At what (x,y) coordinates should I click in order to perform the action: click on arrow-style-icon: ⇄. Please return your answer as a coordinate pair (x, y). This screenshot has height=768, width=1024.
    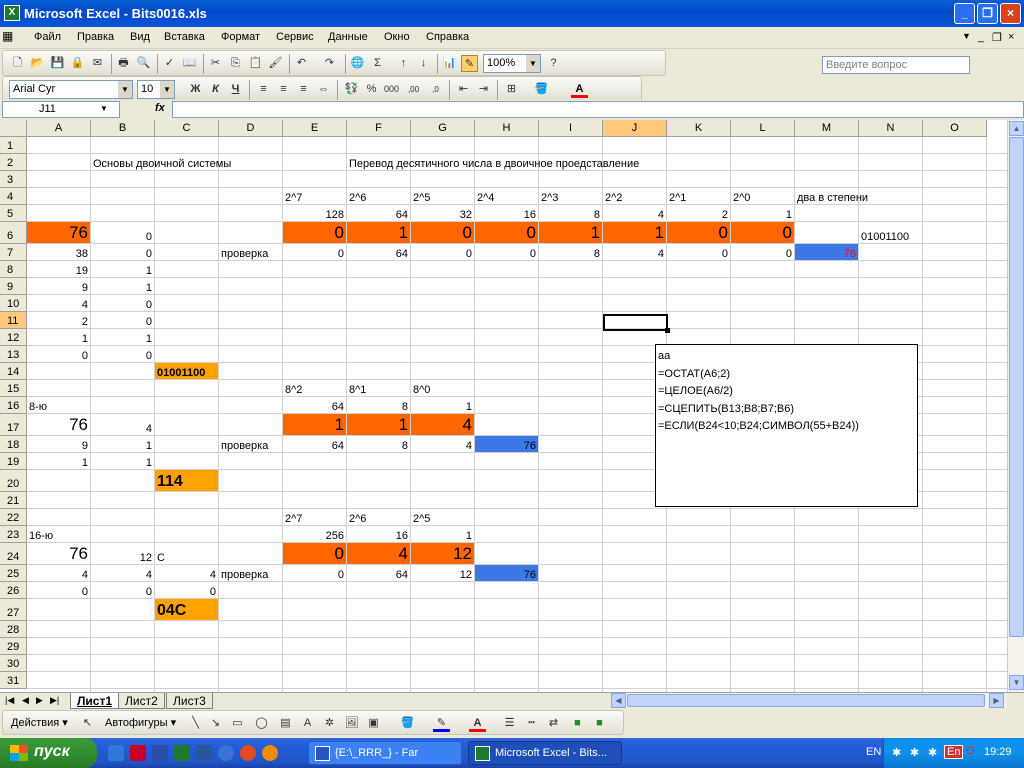
    Looking at the image, I should click on (553, 723).